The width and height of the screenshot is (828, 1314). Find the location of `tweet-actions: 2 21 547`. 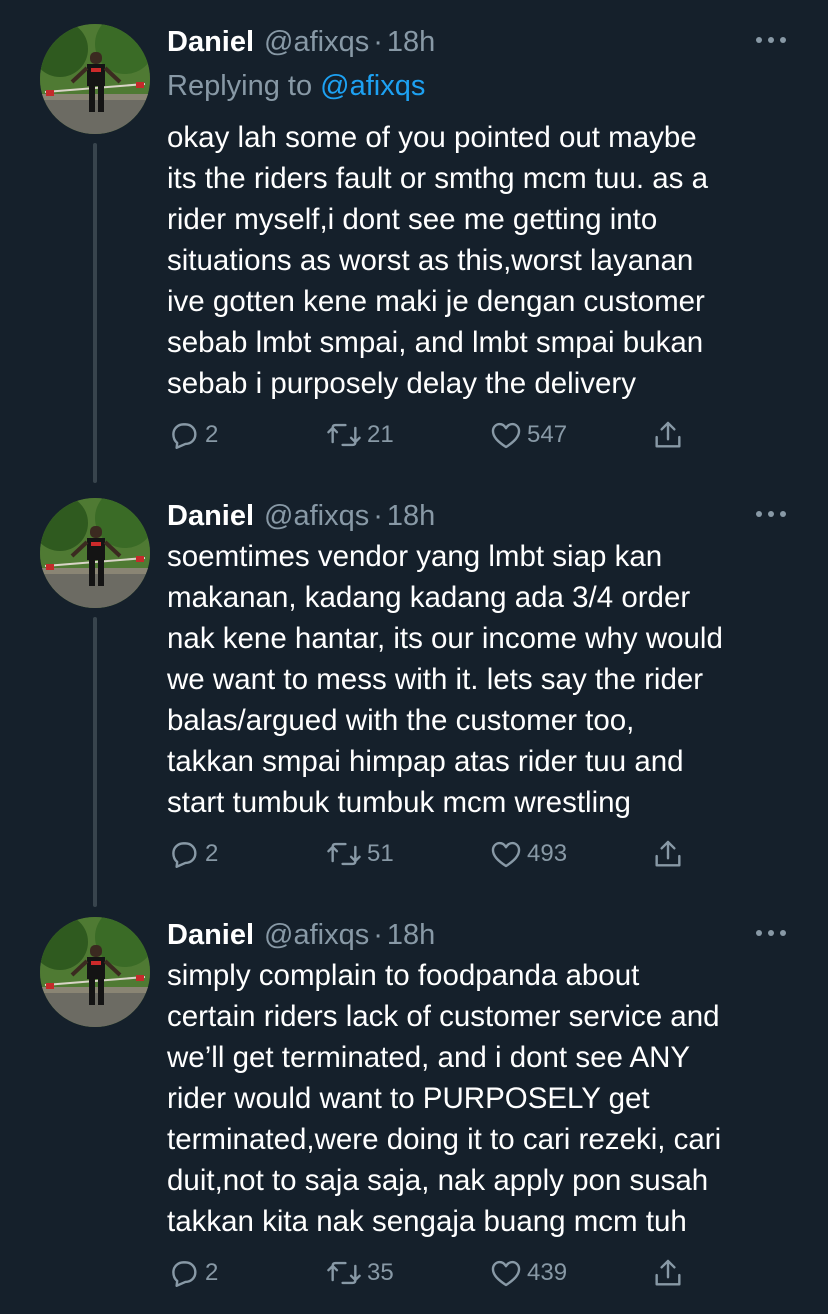

tweet-actions: 2 21 547 is located at coordinates (437, 435).